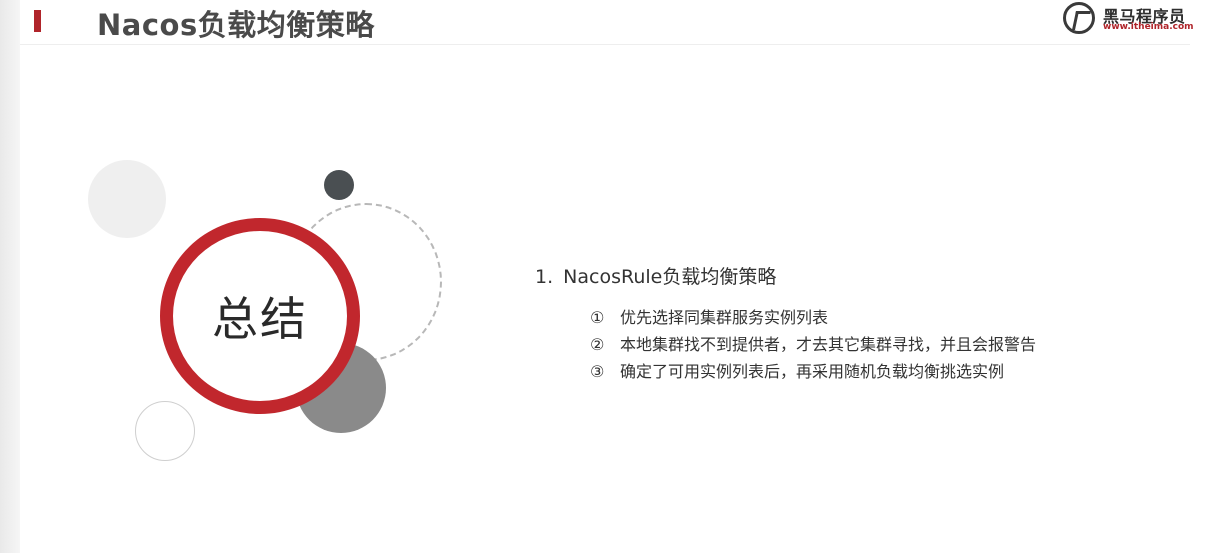  What do you see at coordinates (10, 276) in the screenshot?
I see `left-edge-strip` at bounding box center [10, 276].